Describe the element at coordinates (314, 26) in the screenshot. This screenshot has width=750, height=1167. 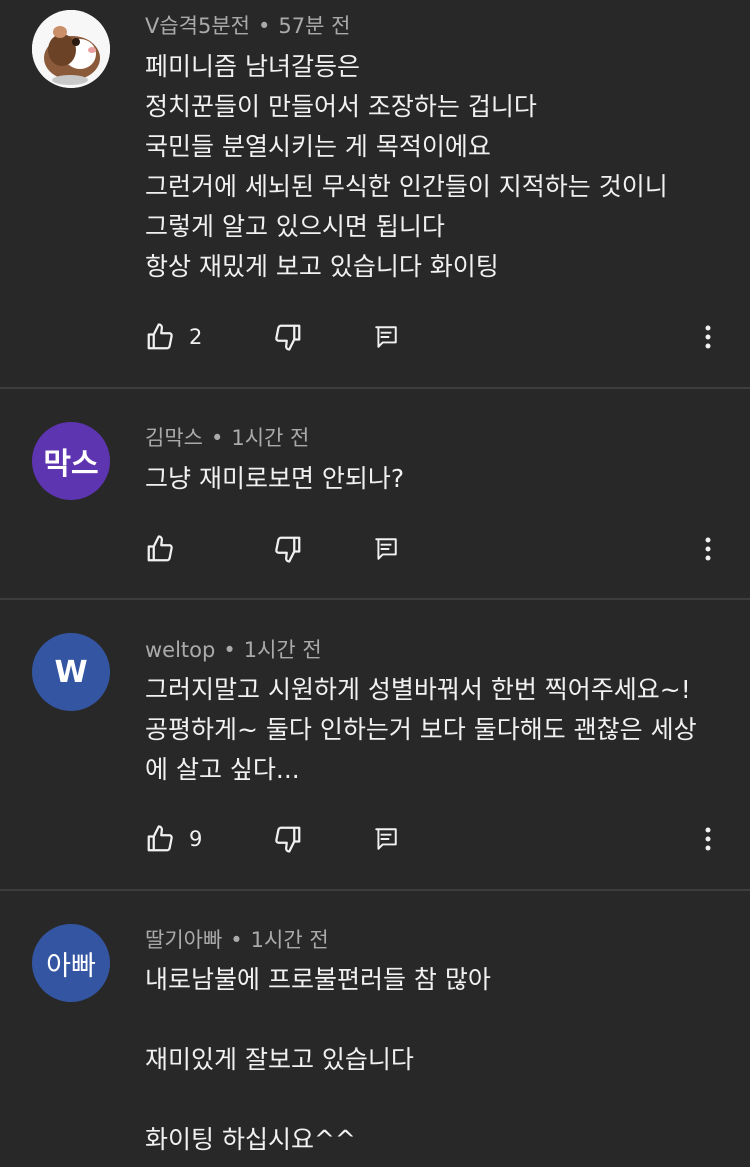
I see `comment-time: 57분 전` at that location.